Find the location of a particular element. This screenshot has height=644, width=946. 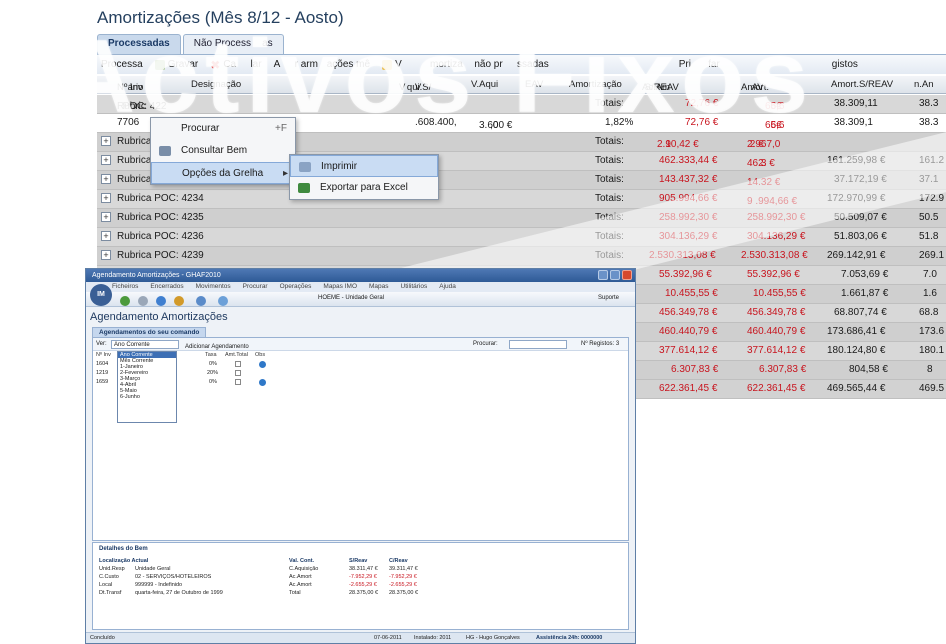

tab-processadas: Processadas is located at coordinates (139, 44).